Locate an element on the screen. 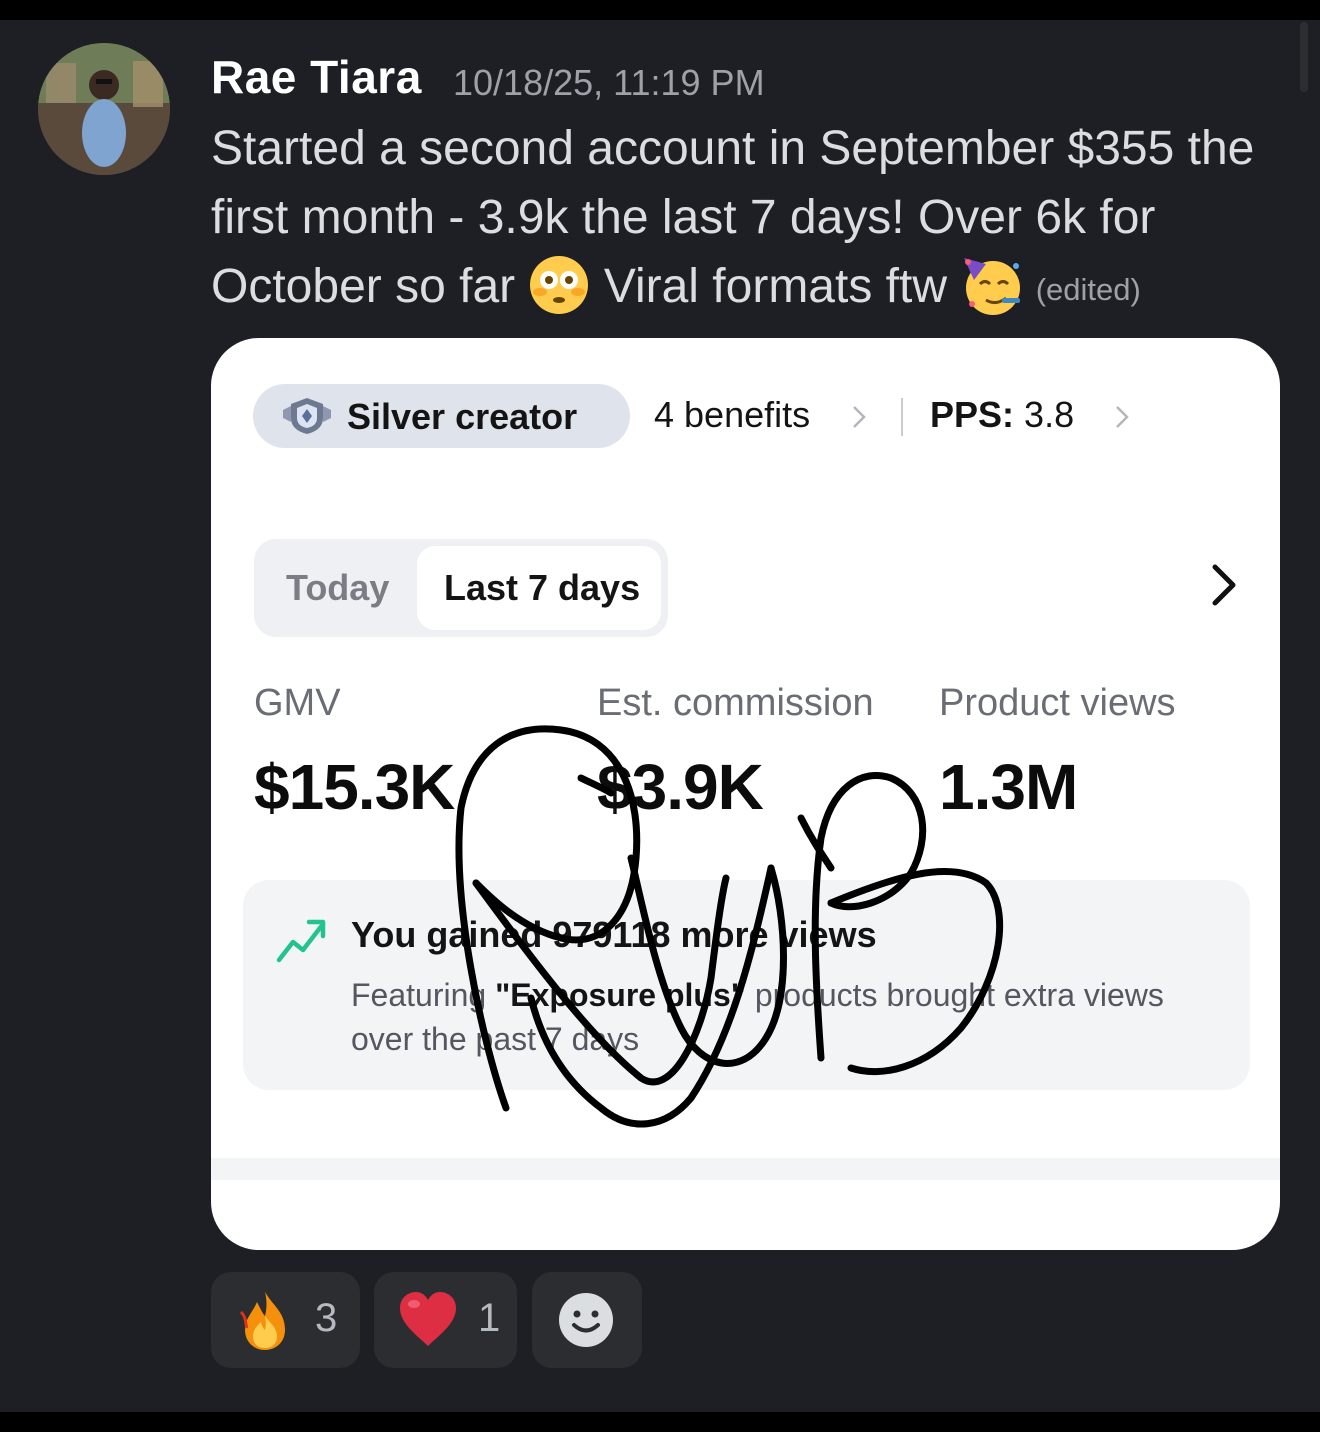  reaction-heart: 1 is located at coordinates (445, 1320).